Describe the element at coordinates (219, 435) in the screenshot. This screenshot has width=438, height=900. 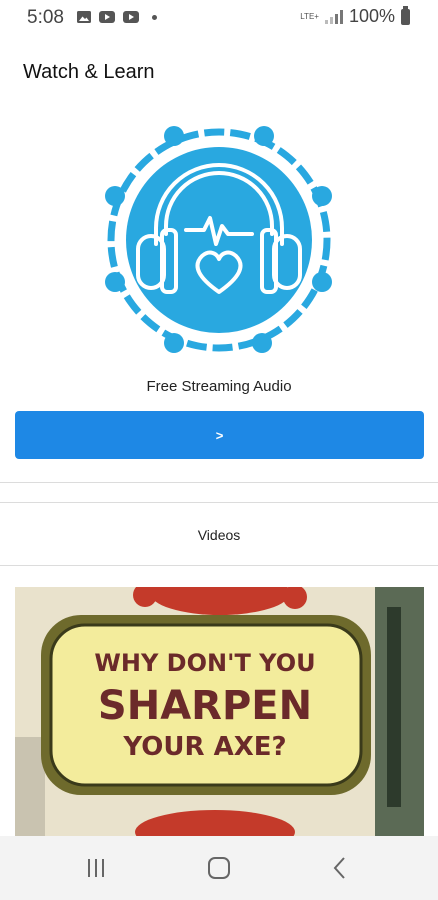
I see `play-audio-button: >` at that location.